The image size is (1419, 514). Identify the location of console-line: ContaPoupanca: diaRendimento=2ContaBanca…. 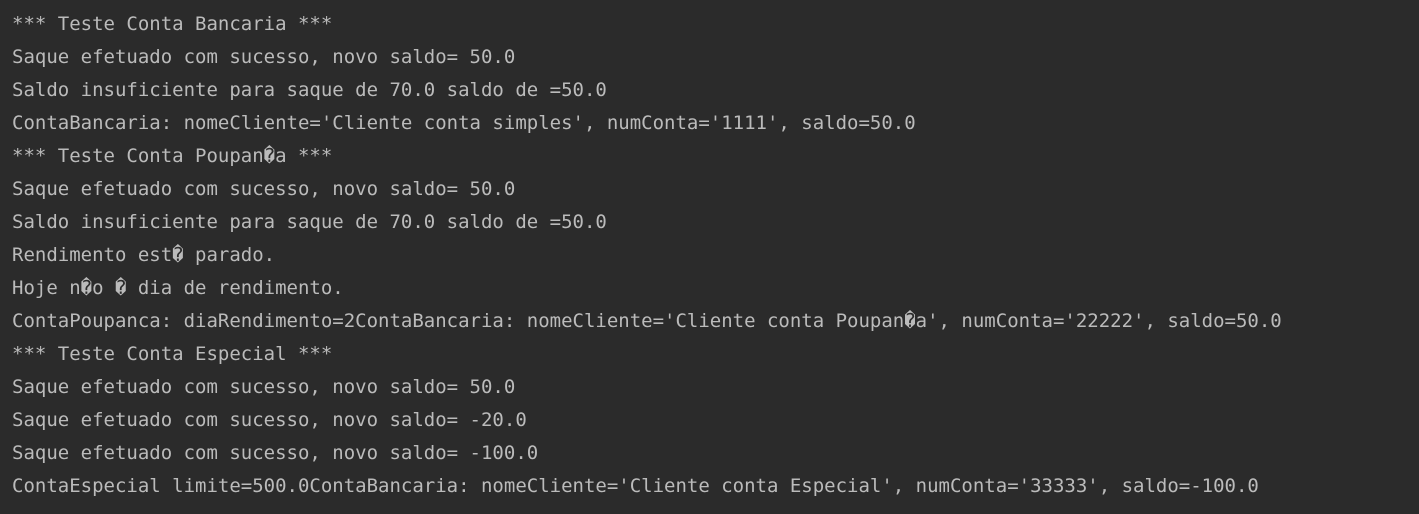
(647, 321).